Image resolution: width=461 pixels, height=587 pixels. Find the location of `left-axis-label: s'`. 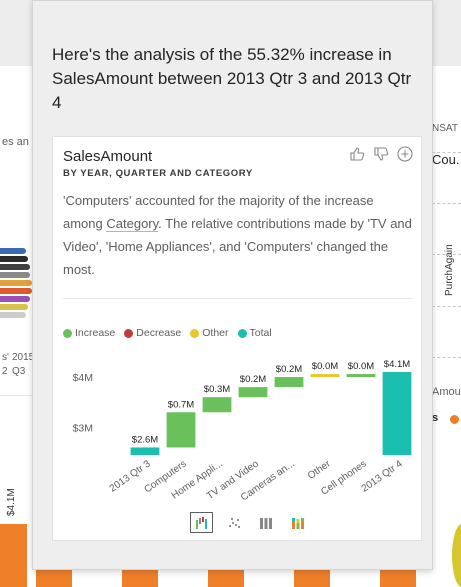

left-axis-label: s' is located at coordinates (5, 357).